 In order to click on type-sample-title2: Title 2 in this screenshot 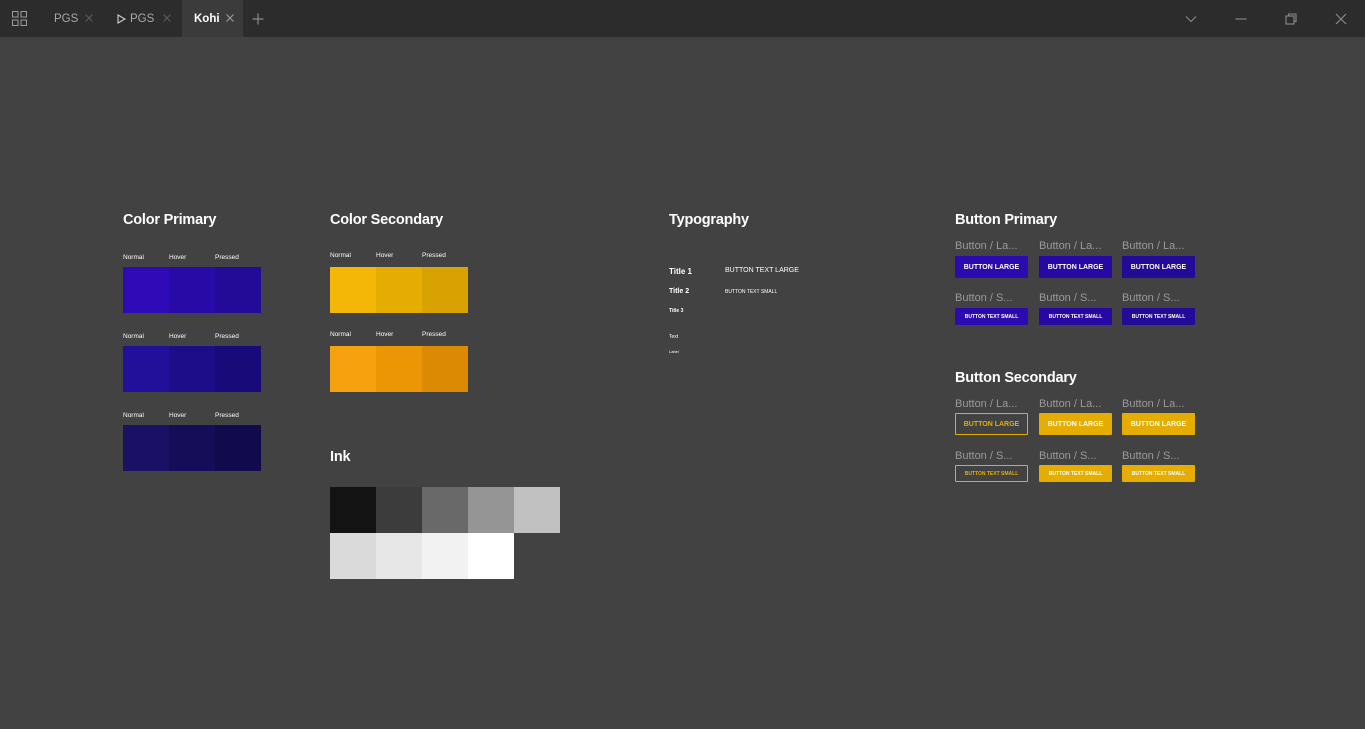, I will do `click(679, 291)`.